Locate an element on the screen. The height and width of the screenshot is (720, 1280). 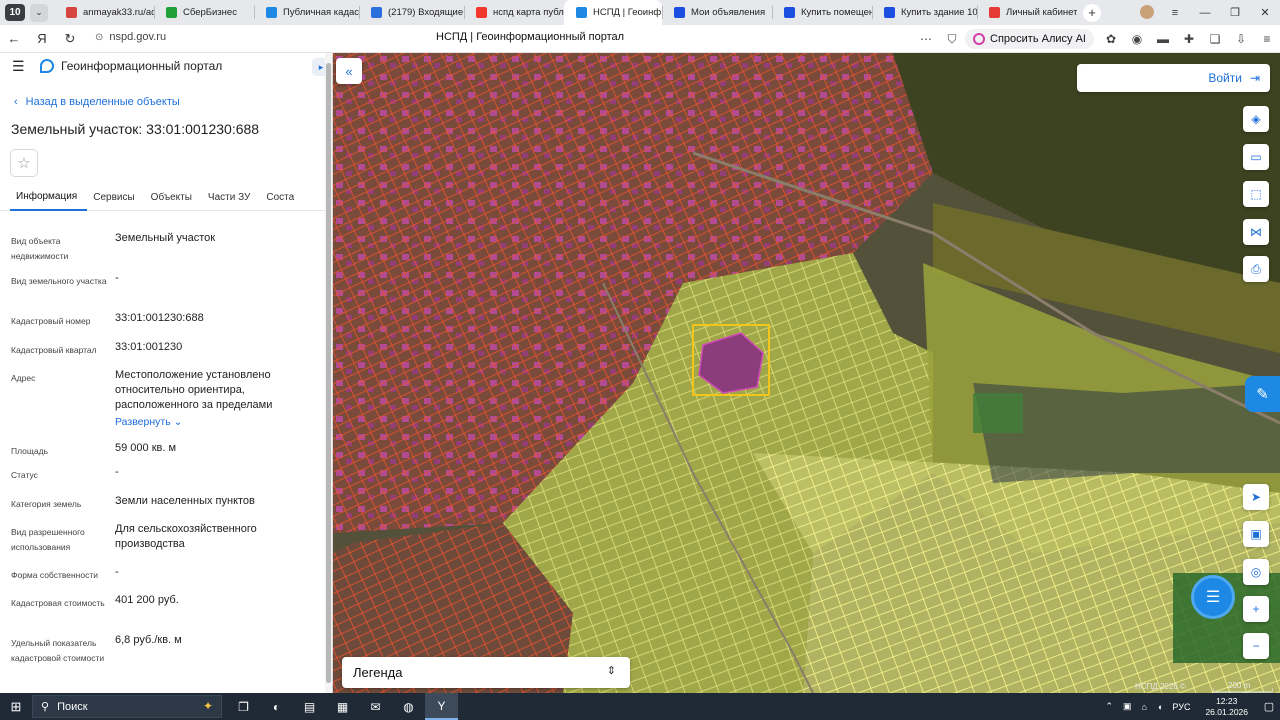
browser-tab: Купить здание 10 is located at coordinates (924, 12).